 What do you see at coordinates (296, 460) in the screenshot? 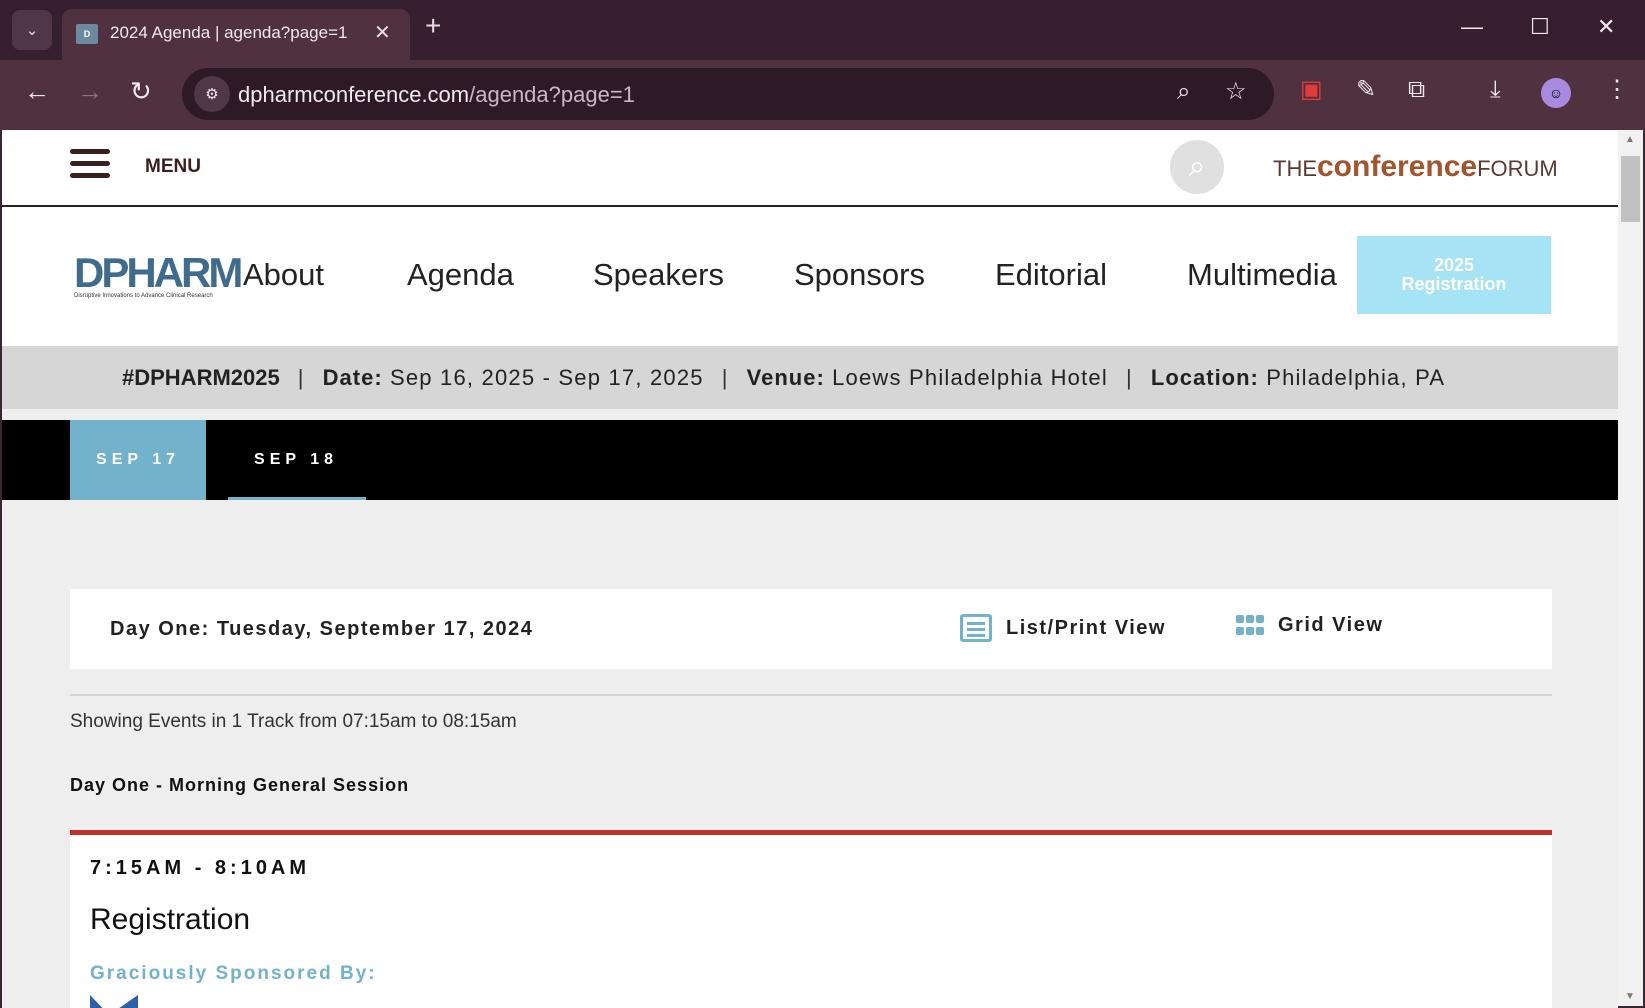
I see `tab-sep-18: SEP 18` at bounding box center [296, 460].